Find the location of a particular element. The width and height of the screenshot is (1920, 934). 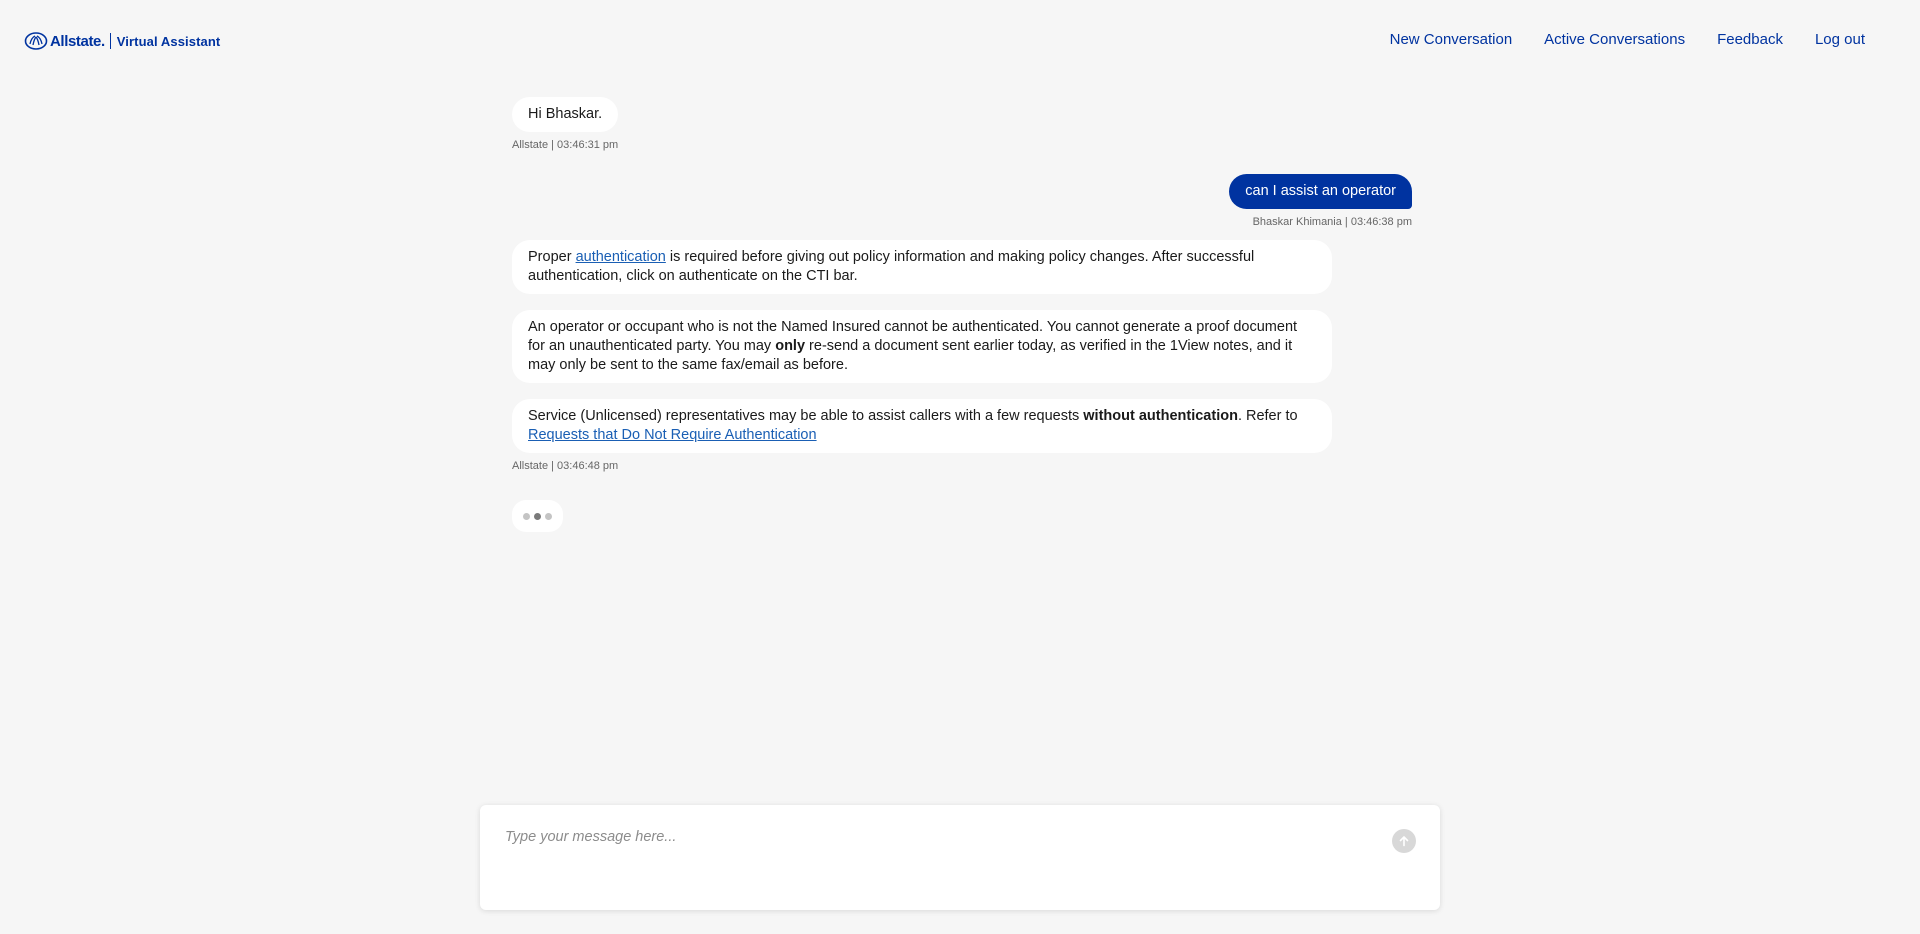

typing-indicator is located at coordinates (962, 516).